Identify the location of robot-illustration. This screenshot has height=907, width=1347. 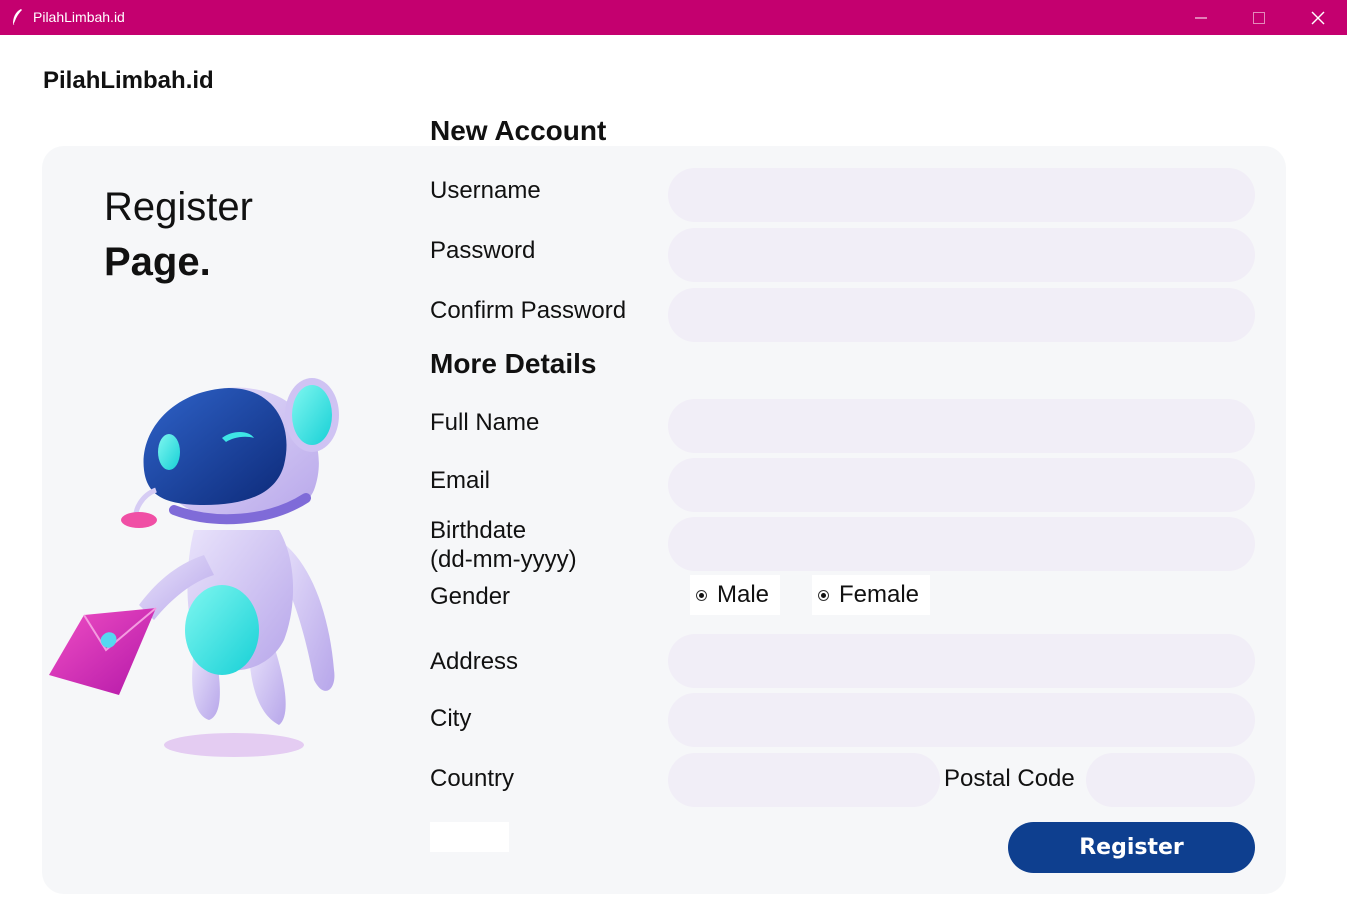
(194, 567).